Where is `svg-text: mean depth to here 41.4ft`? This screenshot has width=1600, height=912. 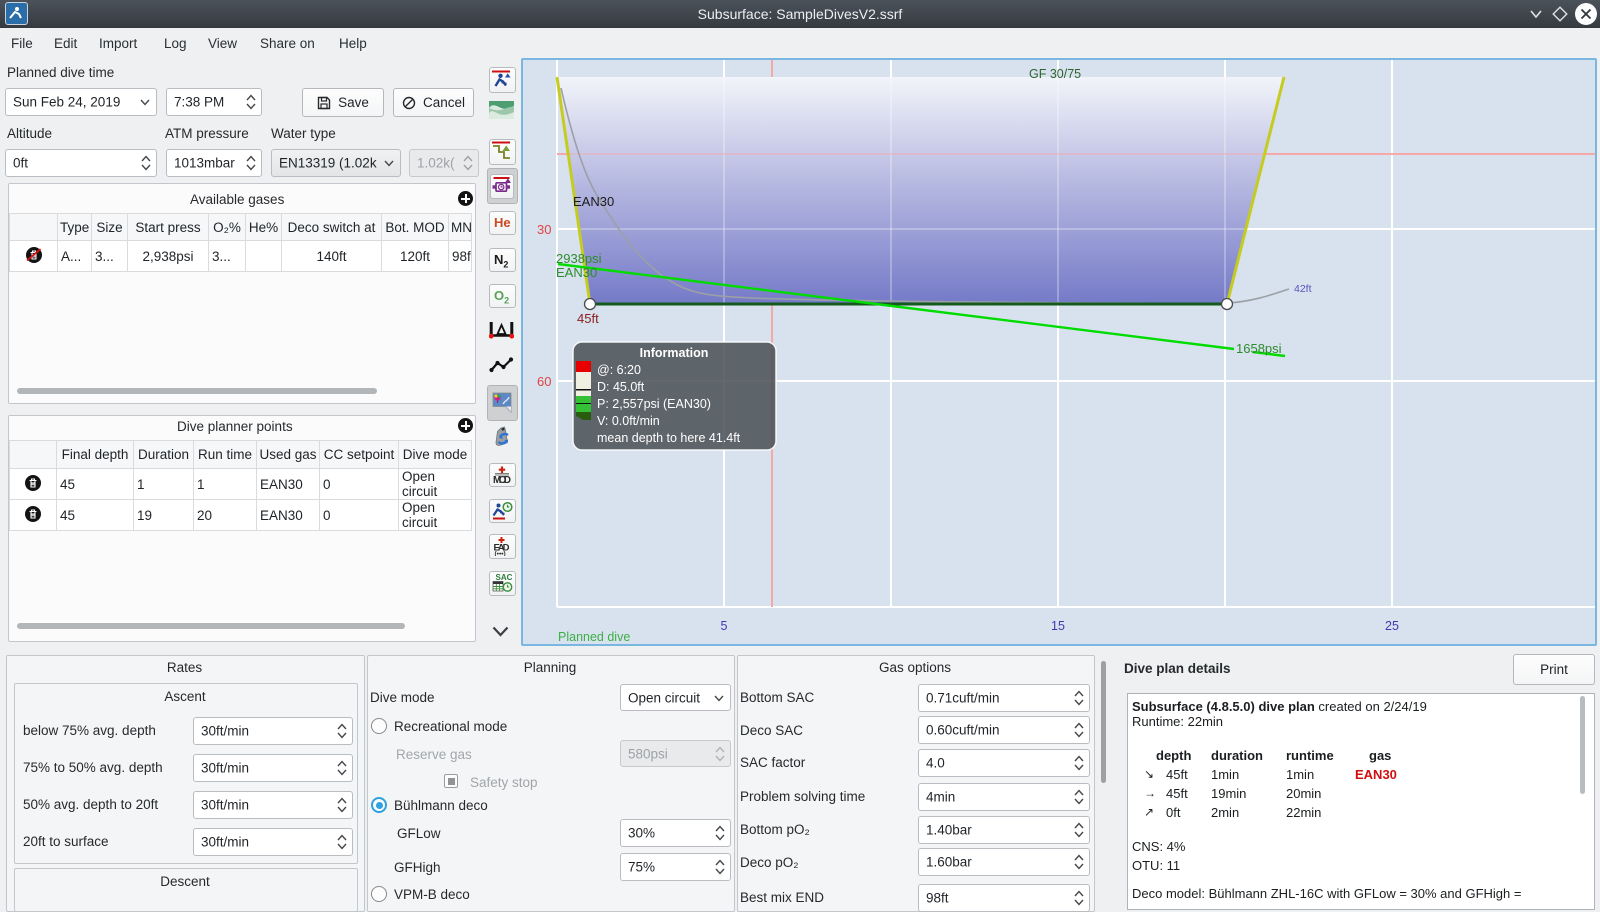 svg-text: mean depth to here 41.4ft is located at coordinates (669, 438).